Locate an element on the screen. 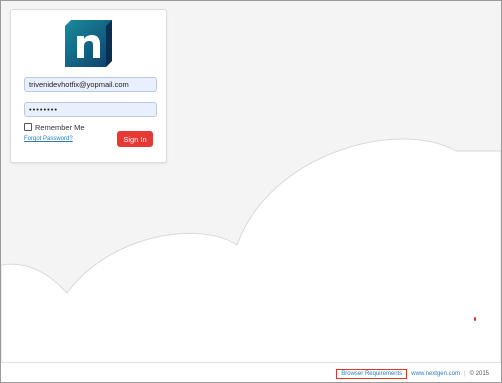 The width and height of the screenshot is (502, 383). cursor-mark is located at coordinates (475, 319).